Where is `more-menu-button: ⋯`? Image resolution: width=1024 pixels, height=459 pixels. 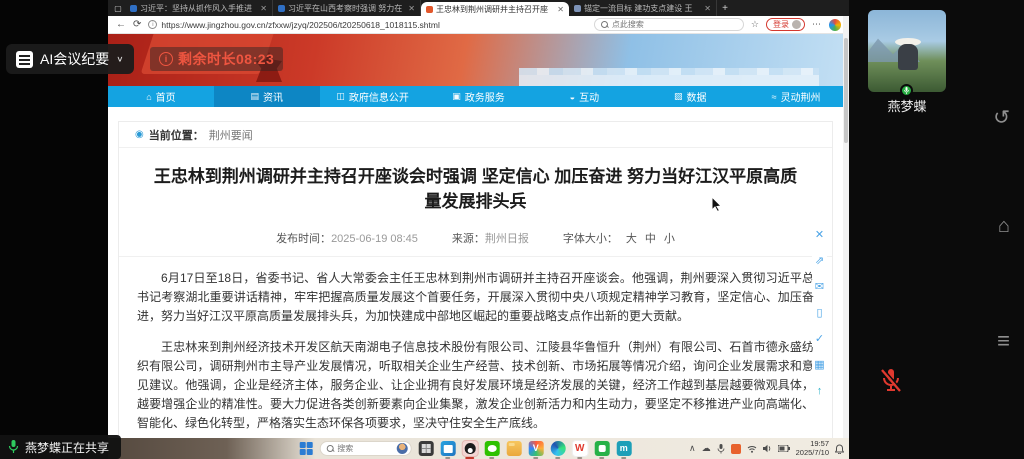
more-menu-button: ⋯ is located at coordinates (817, 24).